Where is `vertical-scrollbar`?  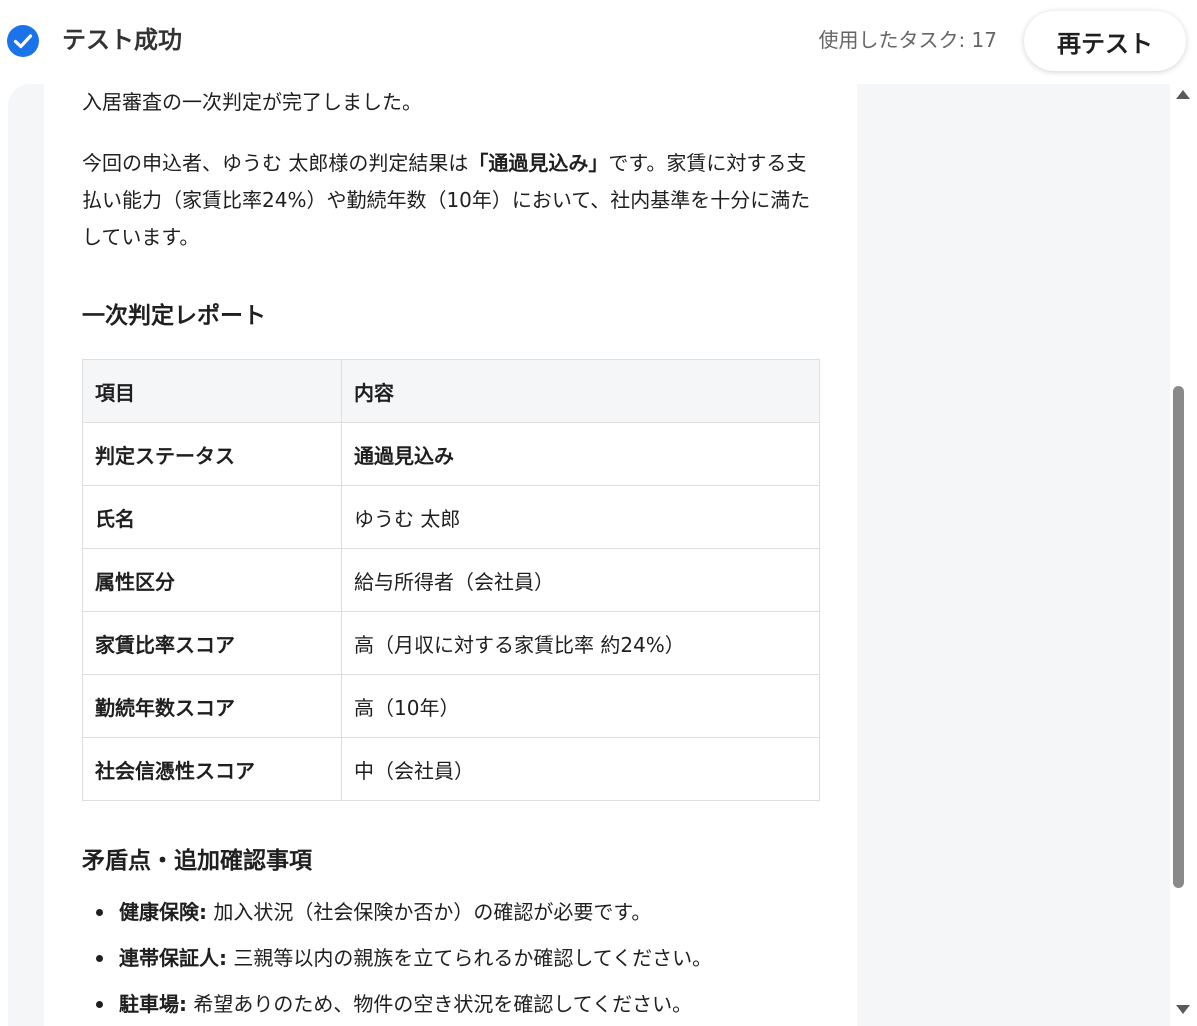
vertical-scrollbar is located at coordinates (1183, 555).